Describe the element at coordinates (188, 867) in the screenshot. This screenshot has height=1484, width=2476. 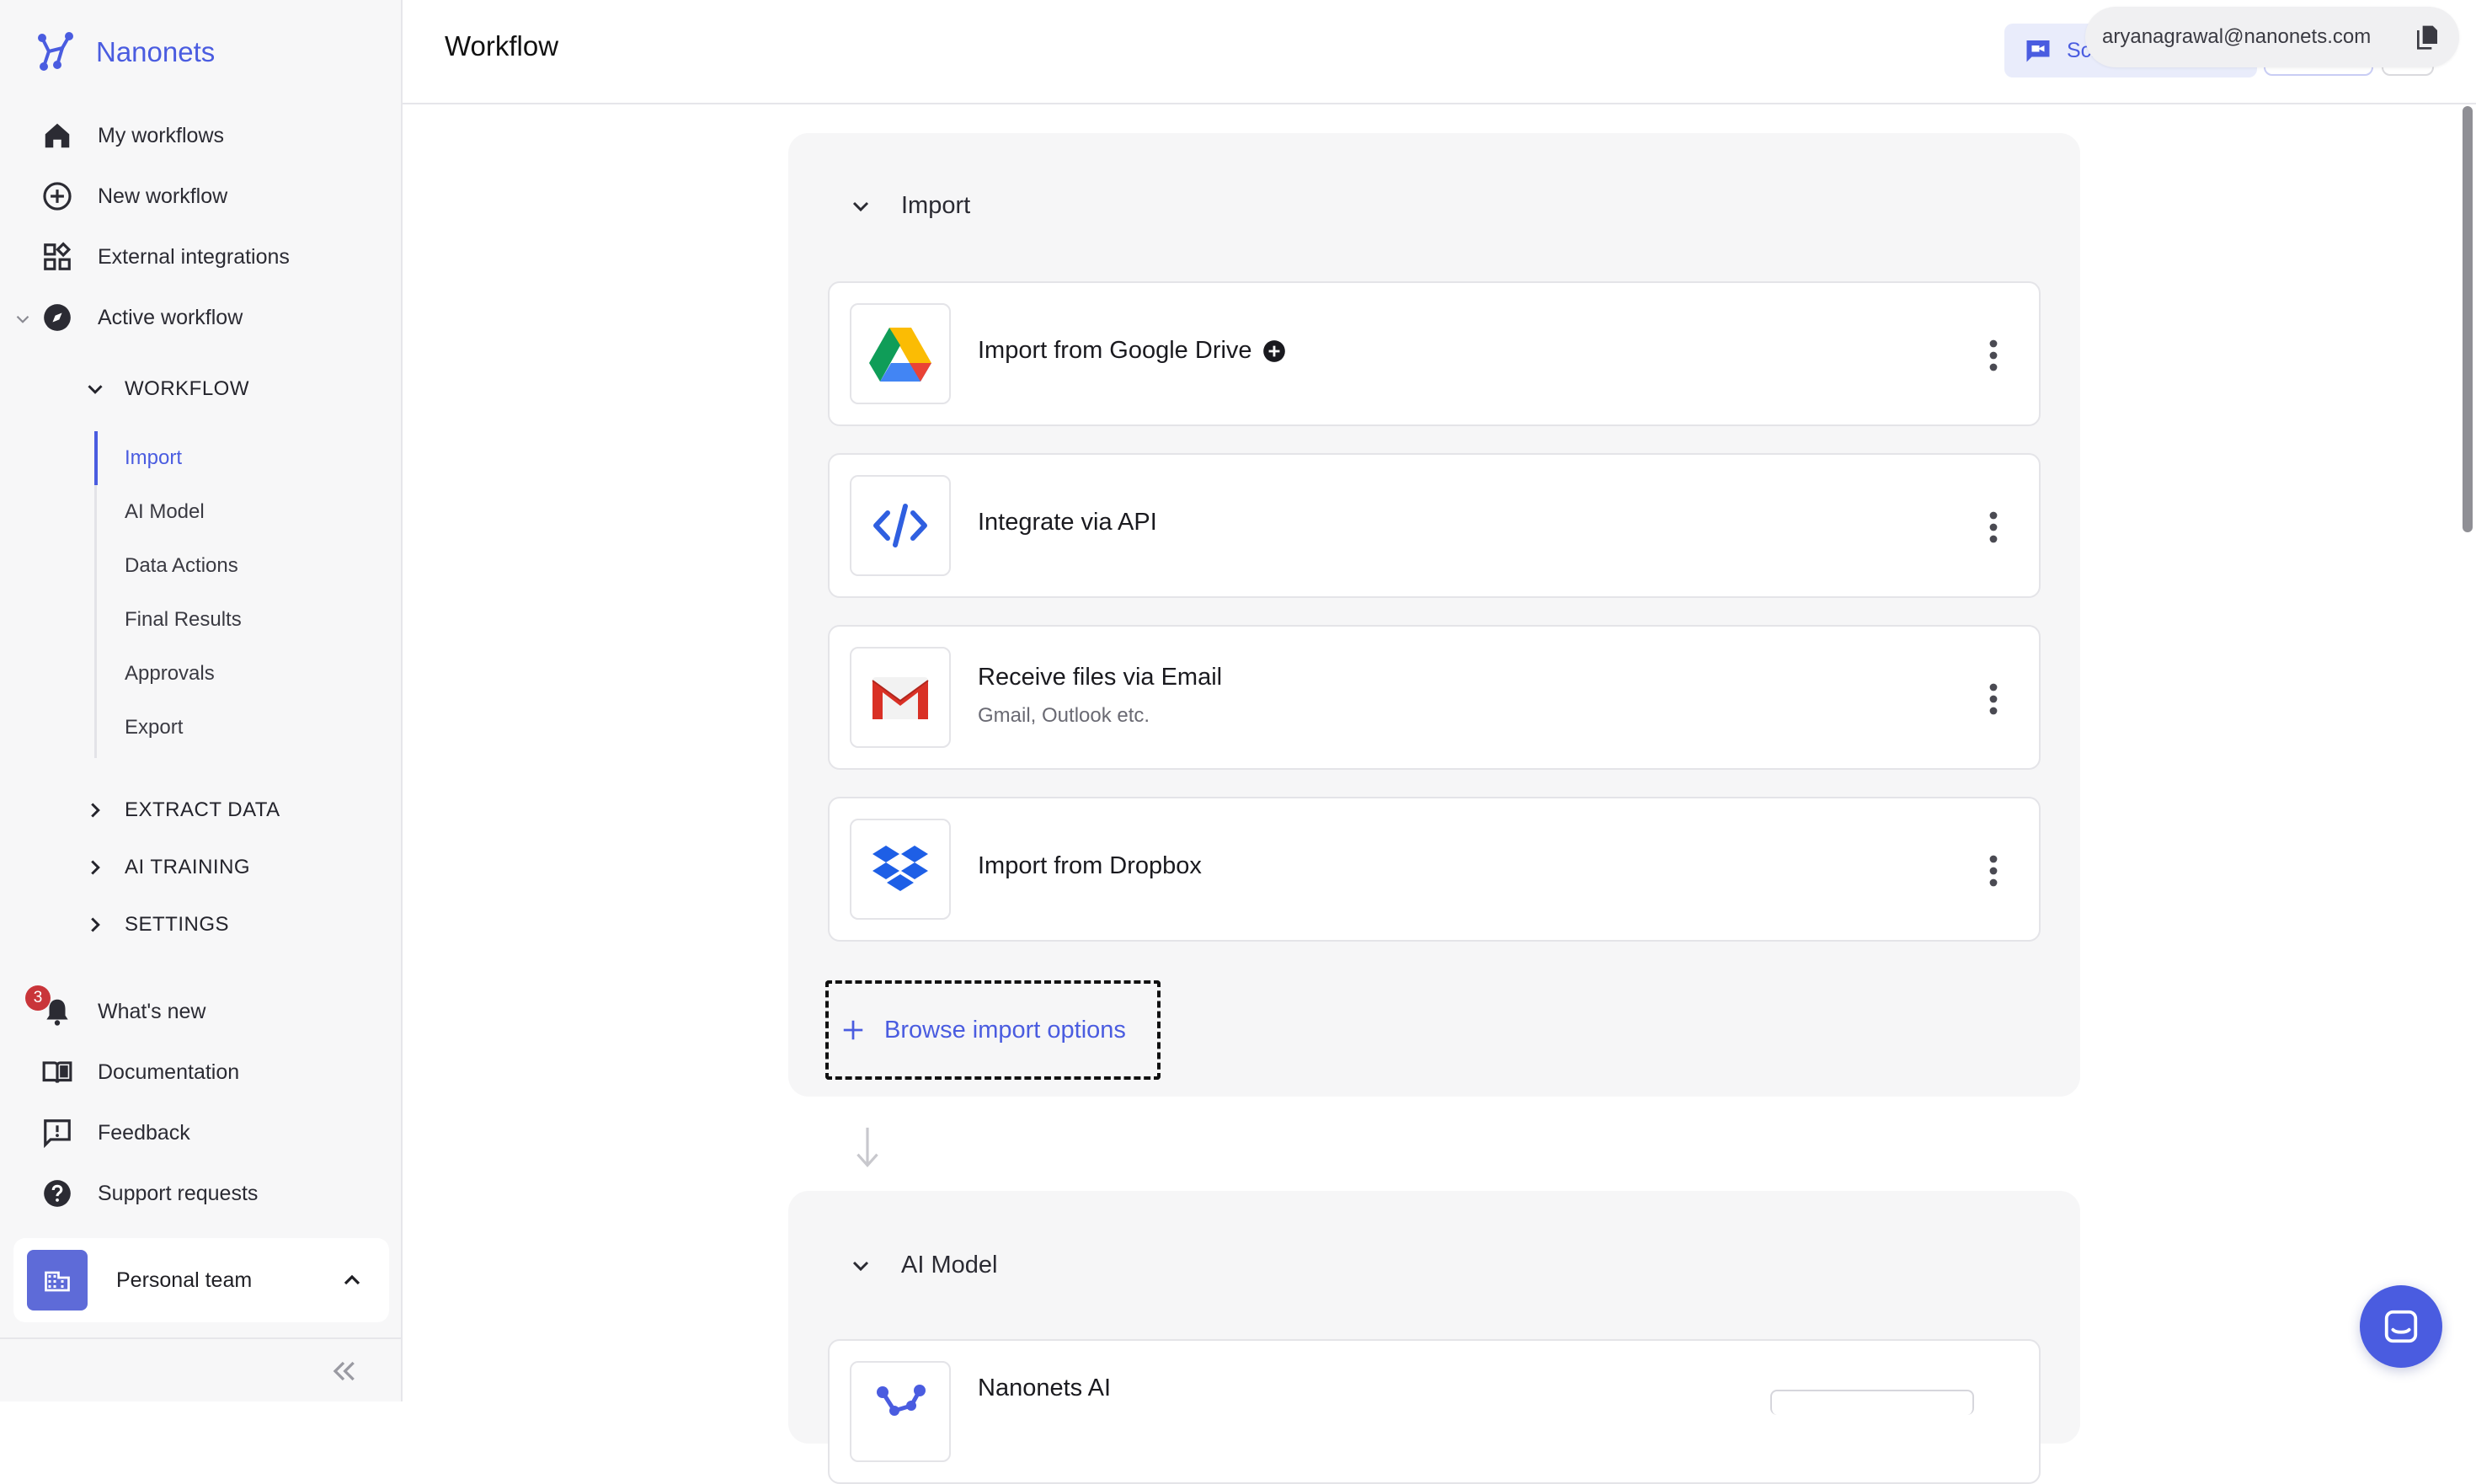
I see `section-label: AI TRAINING` at that location.